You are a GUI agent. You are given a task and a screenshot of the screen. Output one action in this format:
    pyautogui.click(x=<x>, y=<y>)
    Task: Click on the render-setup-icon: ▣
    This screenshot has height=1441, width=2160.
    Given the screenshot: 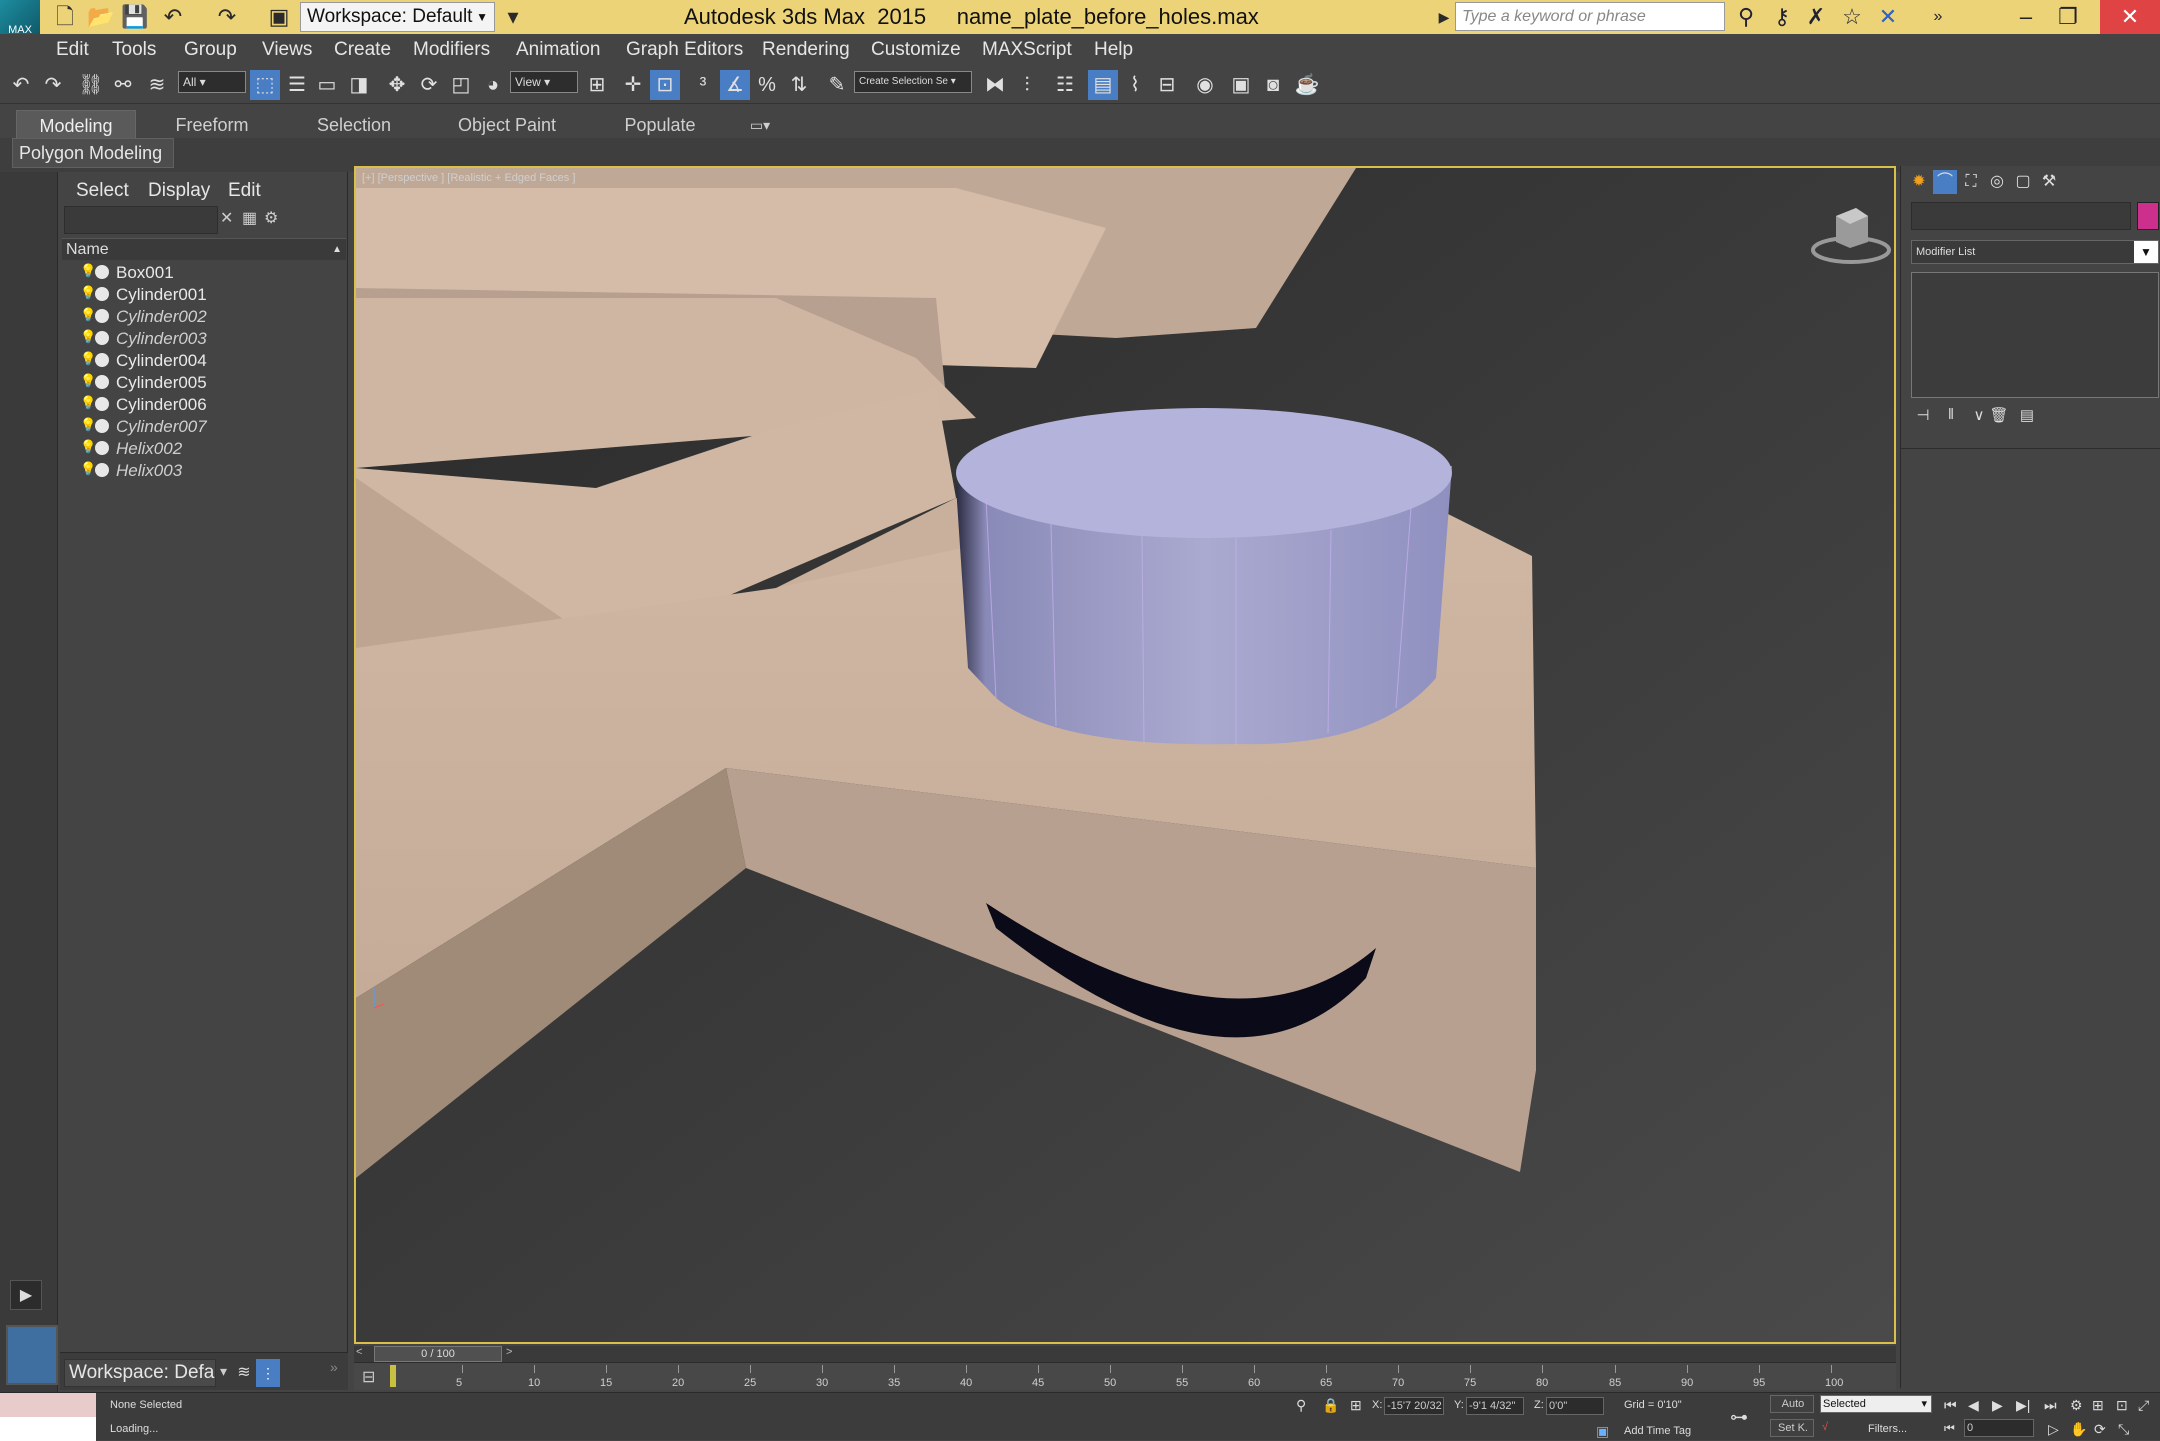 What is the action you would take?
    pyautogui.click(x=1241, y=85)
    